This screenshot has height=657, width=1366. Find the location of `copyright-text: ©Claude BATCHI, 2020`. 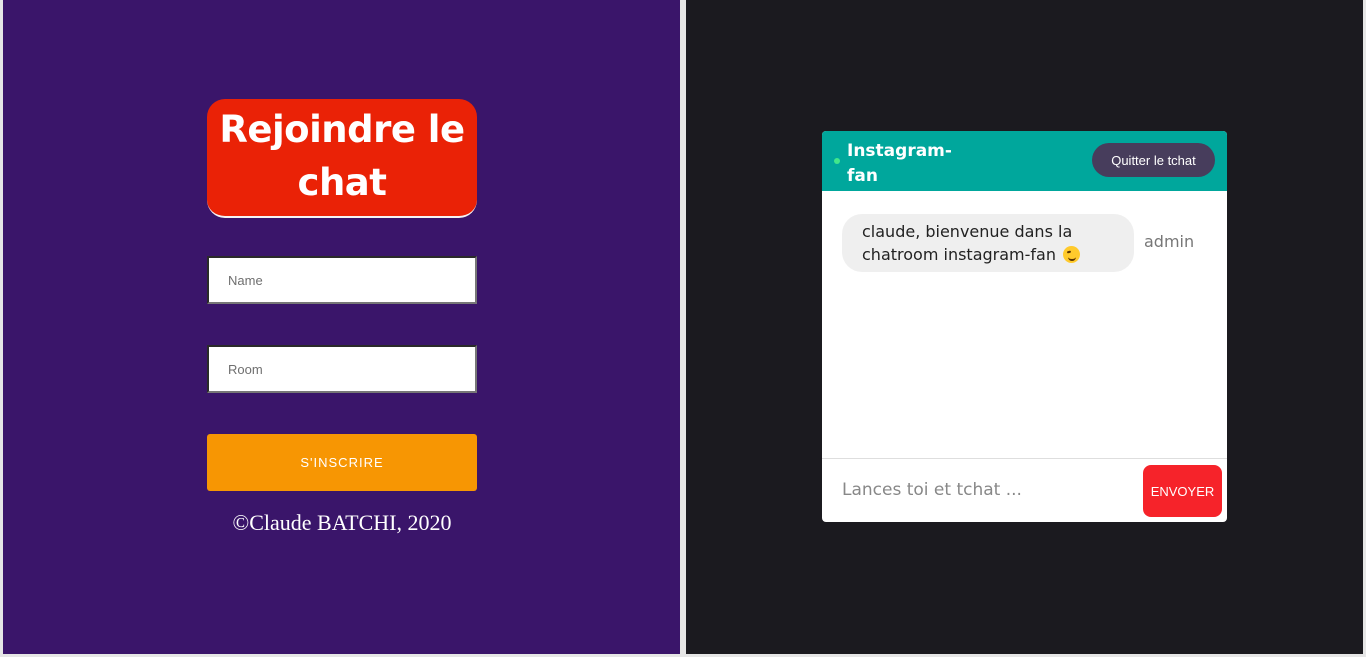

copyright-text: ©Claude BATCHI, 2020 is located at coordinates (342, 522).